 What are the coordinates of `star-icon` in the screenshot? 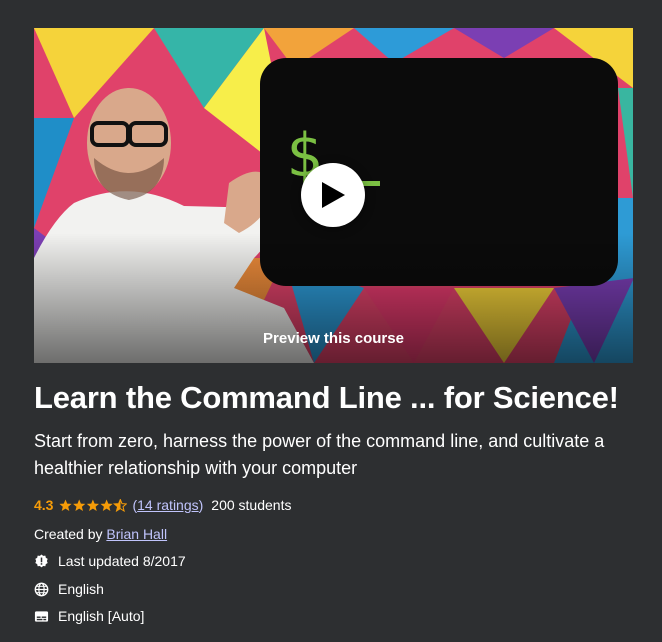 It's located at (93, 504).